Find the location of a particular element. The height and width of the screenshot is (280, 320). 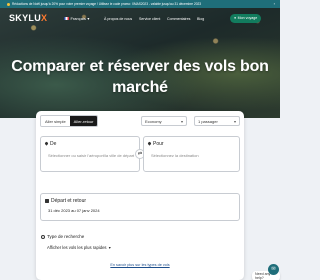

dates-label: Départ et retour is located at coordinates (69, 201).